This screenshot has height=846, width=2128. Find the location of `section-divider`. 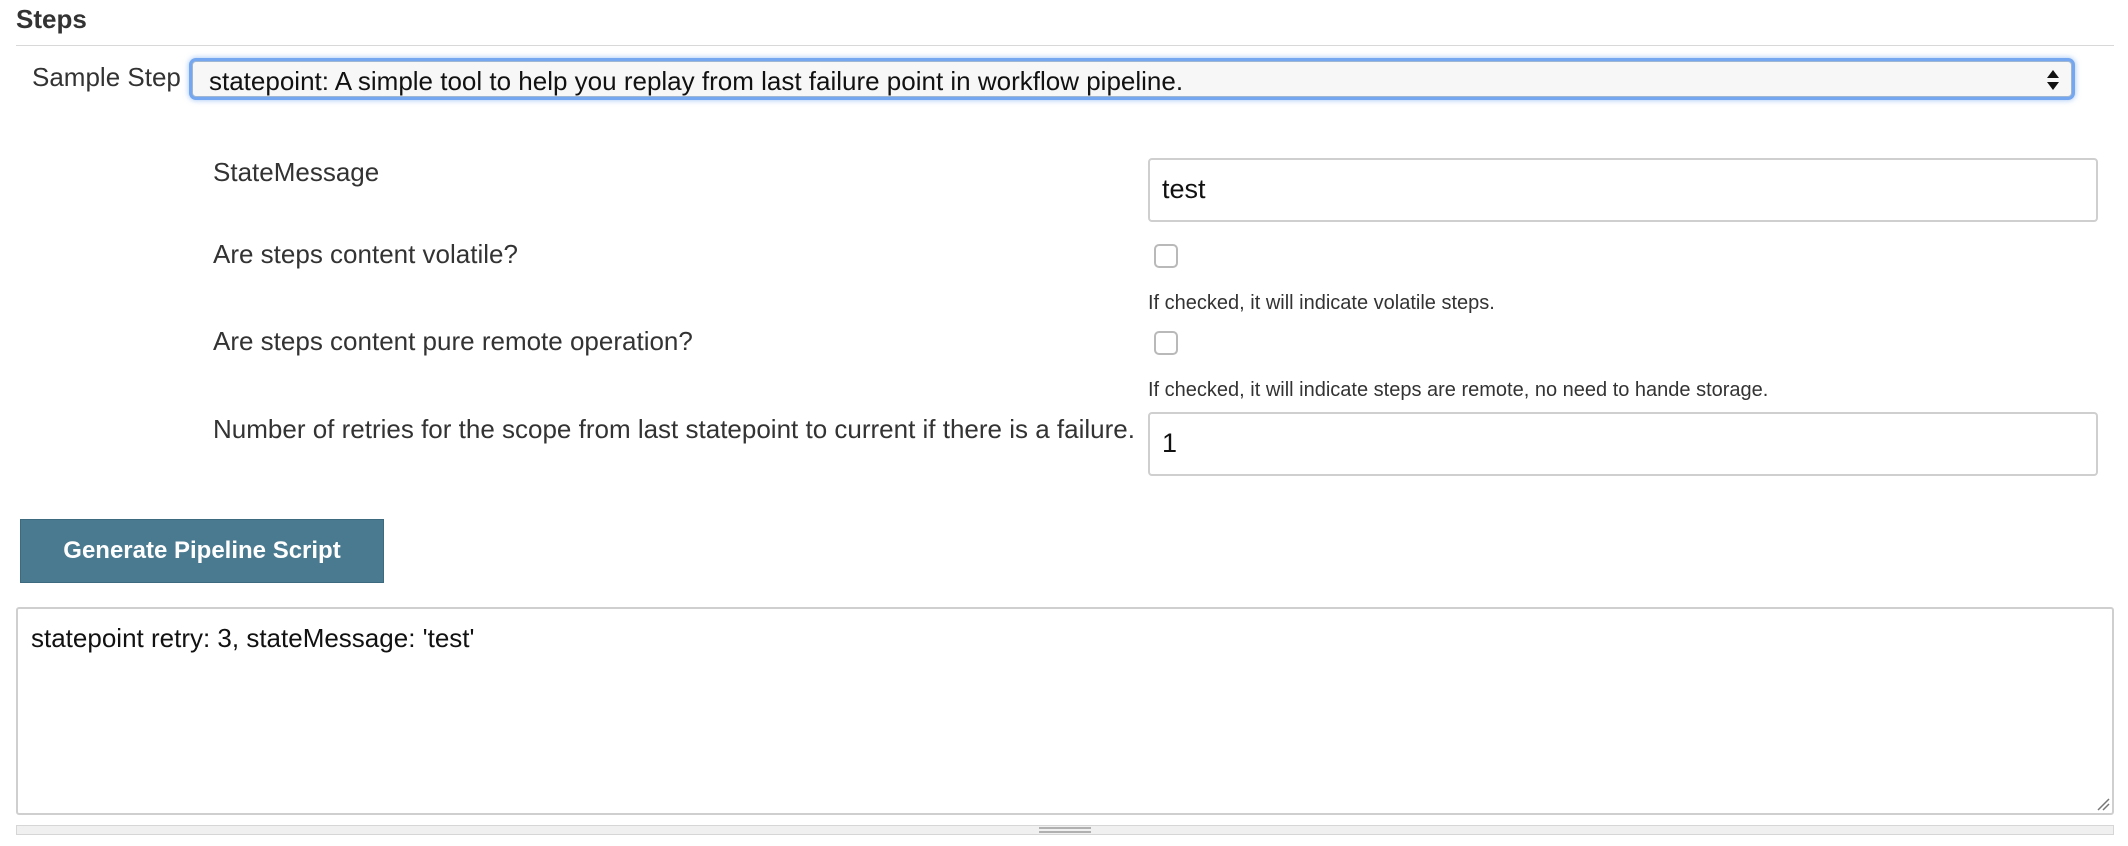

section-divider is located at coordinates (1065, 45).